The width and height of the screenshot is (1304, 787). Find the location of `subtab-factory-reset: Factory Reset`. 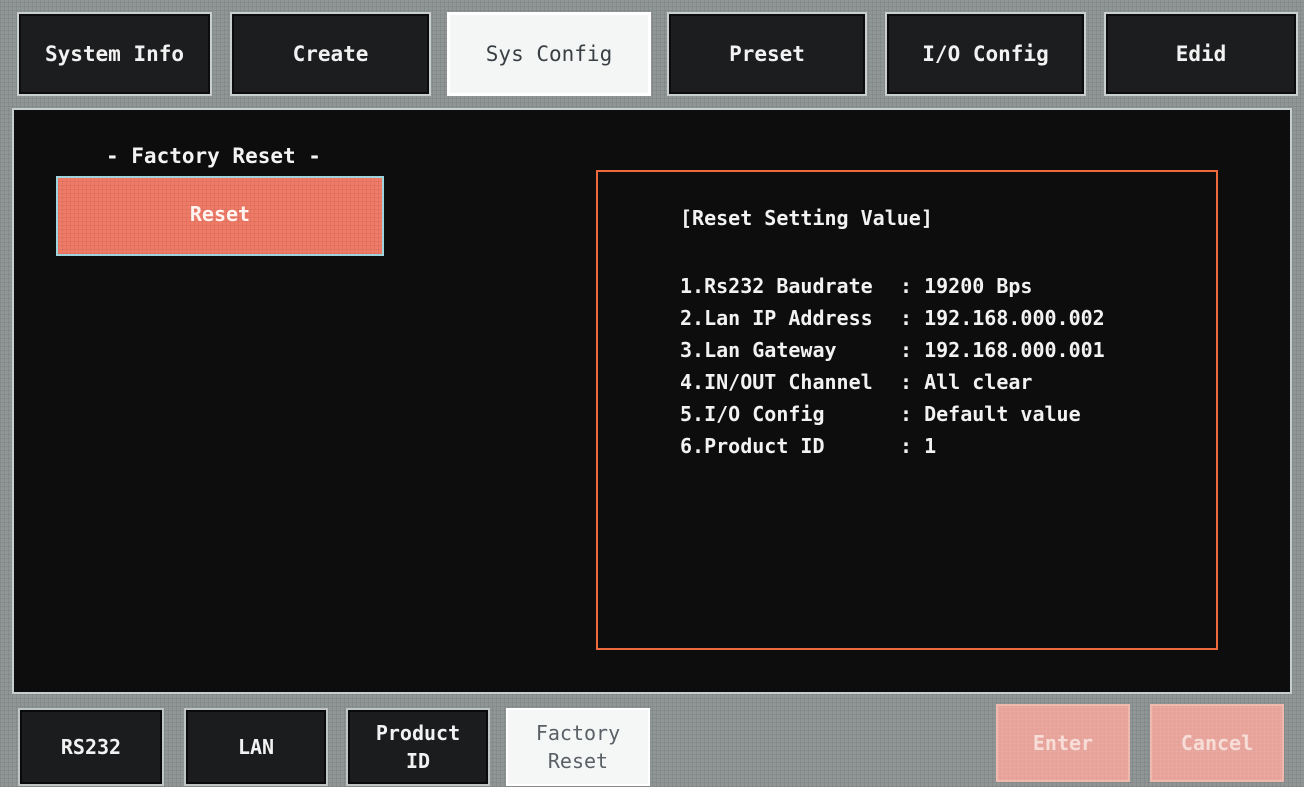

subtab-factory-reset: Factory Reset is located at coordinates (578, 747).